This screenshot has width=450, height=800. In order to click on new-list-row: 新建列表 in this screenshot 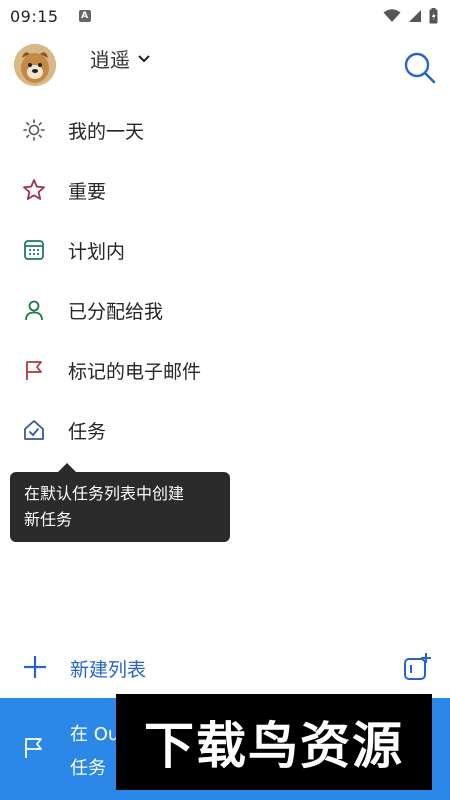, I will do `click(225, 668)`.